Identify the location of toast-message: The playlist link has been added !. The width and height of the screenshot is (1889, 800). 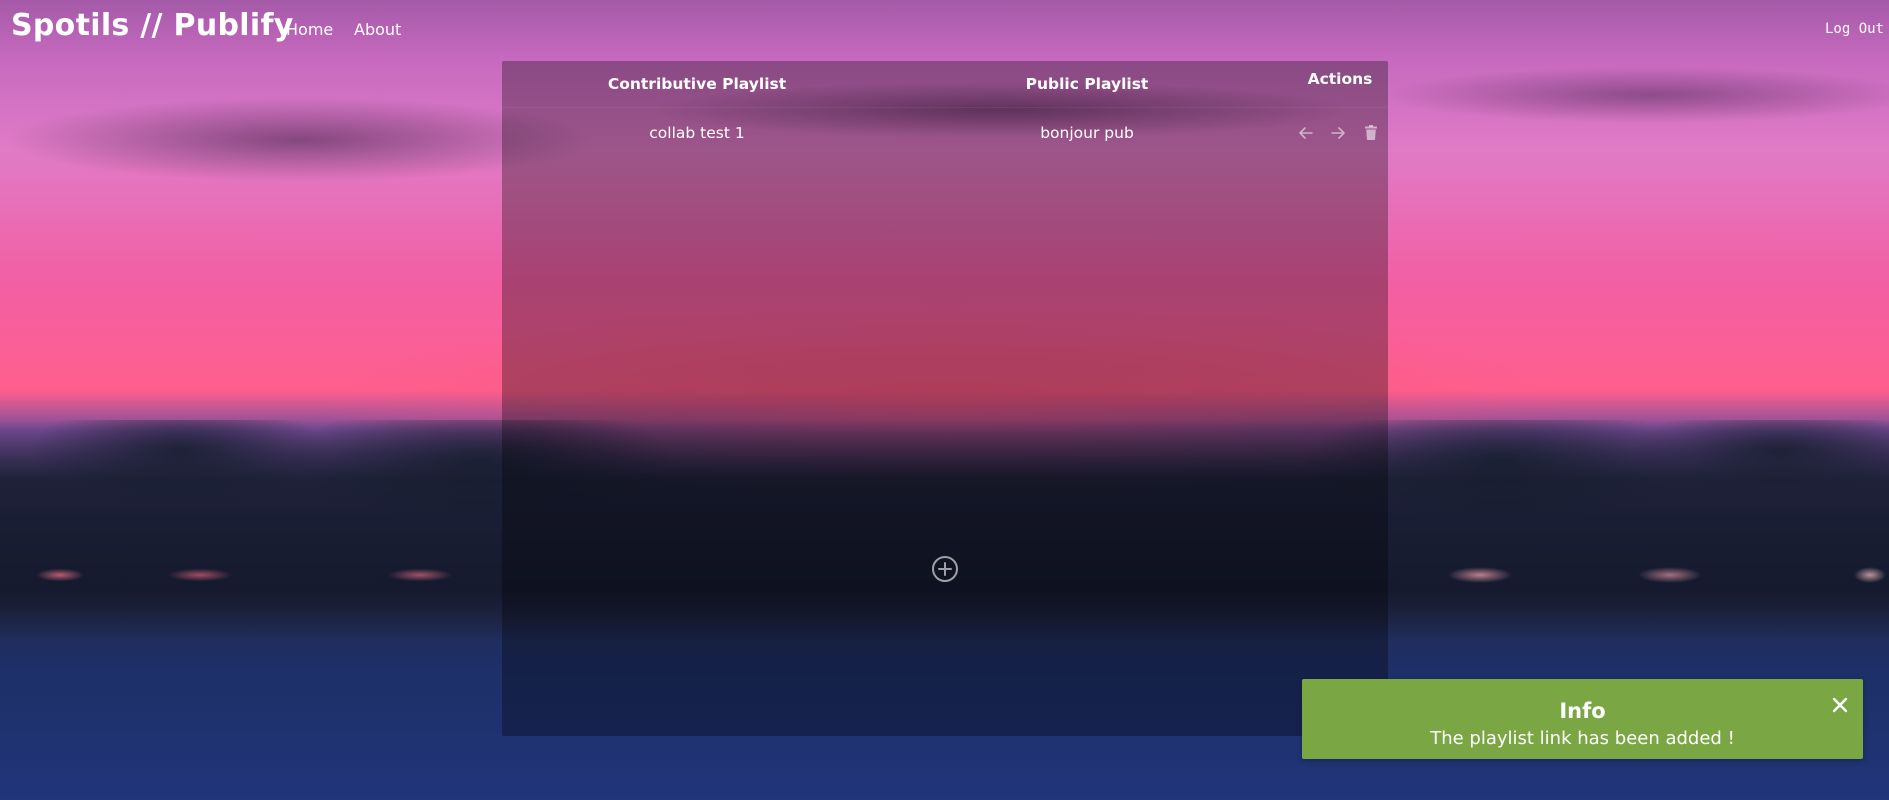
(1582, 738).